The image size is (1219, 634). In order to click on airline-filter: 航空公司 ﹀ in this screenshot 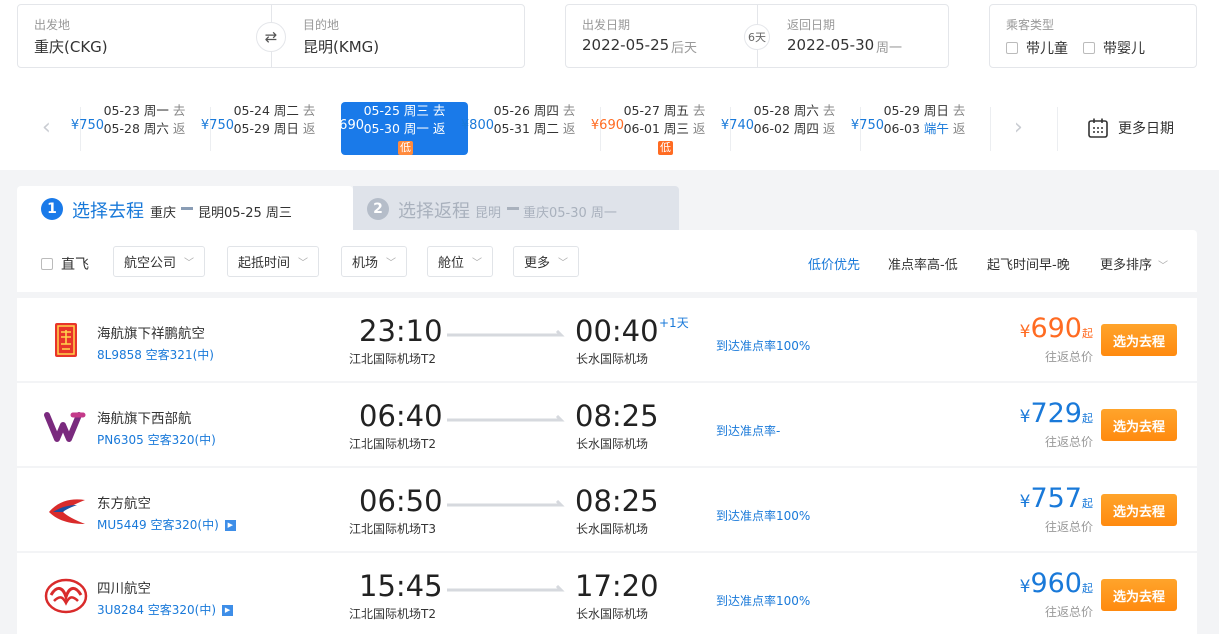, I will do `click(159, 261)`.